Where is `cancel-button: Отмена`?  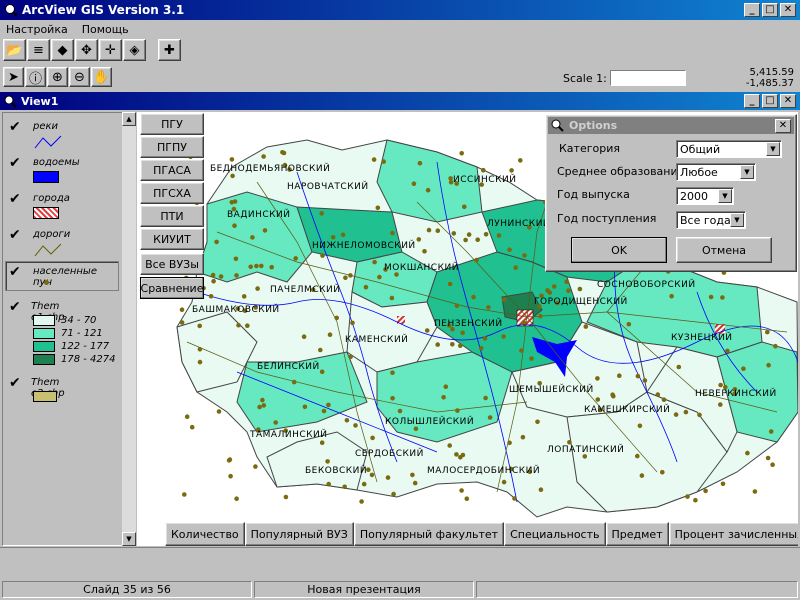 cancel-button: Отмена is located at coordinates (724, 250).